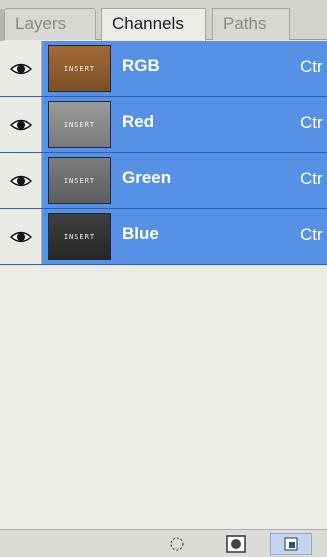  What do you see at coordinates (251, 24) in the screenshot?
I see `tab-paths: Paths` at bounding box center [251, 24].